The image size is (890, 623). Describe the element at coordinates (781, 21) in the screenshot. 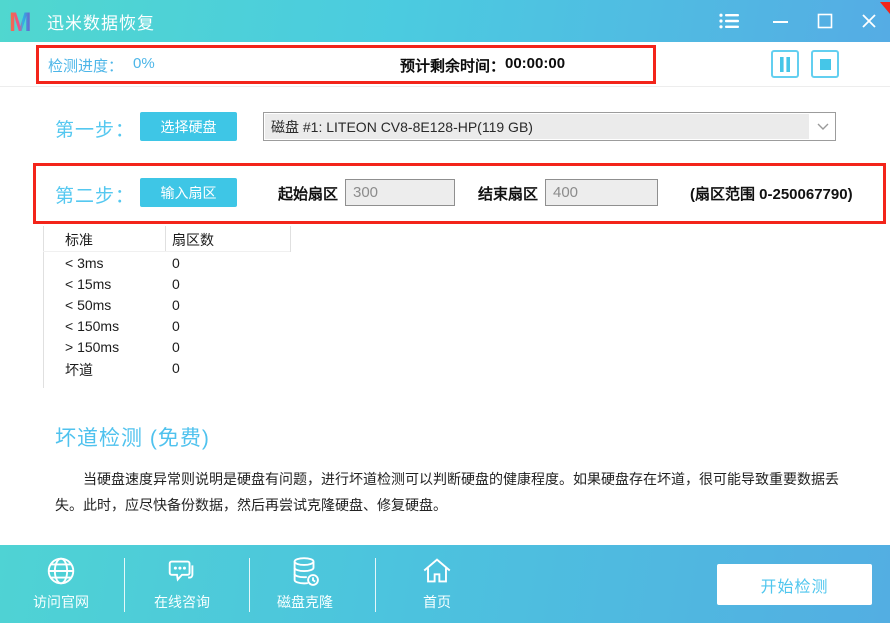

I see `minimize-button` at that location.